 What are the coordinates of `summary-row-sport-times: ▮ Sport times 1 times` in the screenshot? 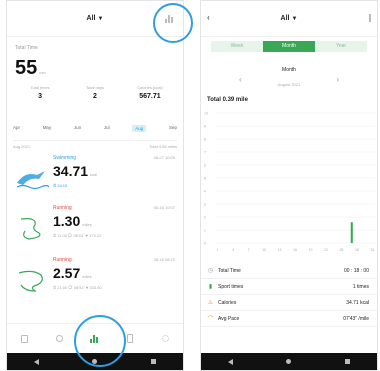 It's located at (289, 287).